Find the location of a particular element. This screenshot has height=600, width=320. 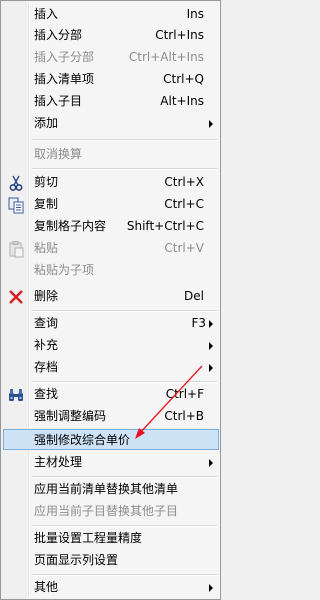

menu-label: 粘贴为子项 is located at coordinates (64, 270).